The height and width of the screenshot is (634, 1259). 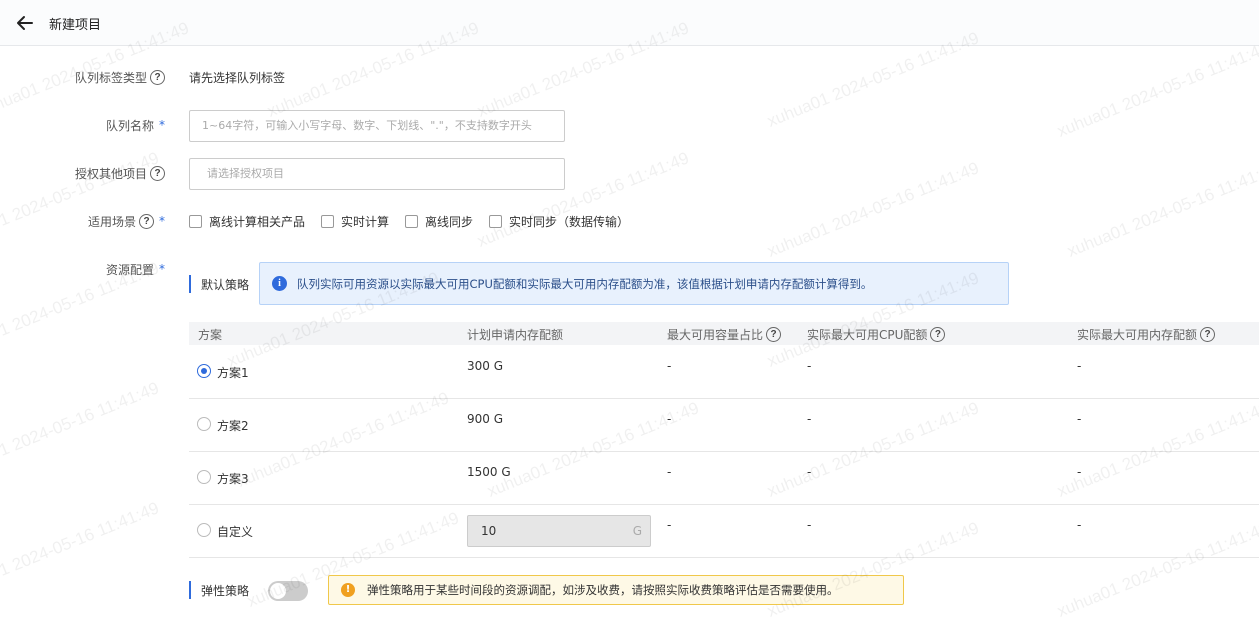 What do you see at coordinates (235, 532) in the screenshot?
I see `plan-name: 自定义` at bounding box center [235, 532].